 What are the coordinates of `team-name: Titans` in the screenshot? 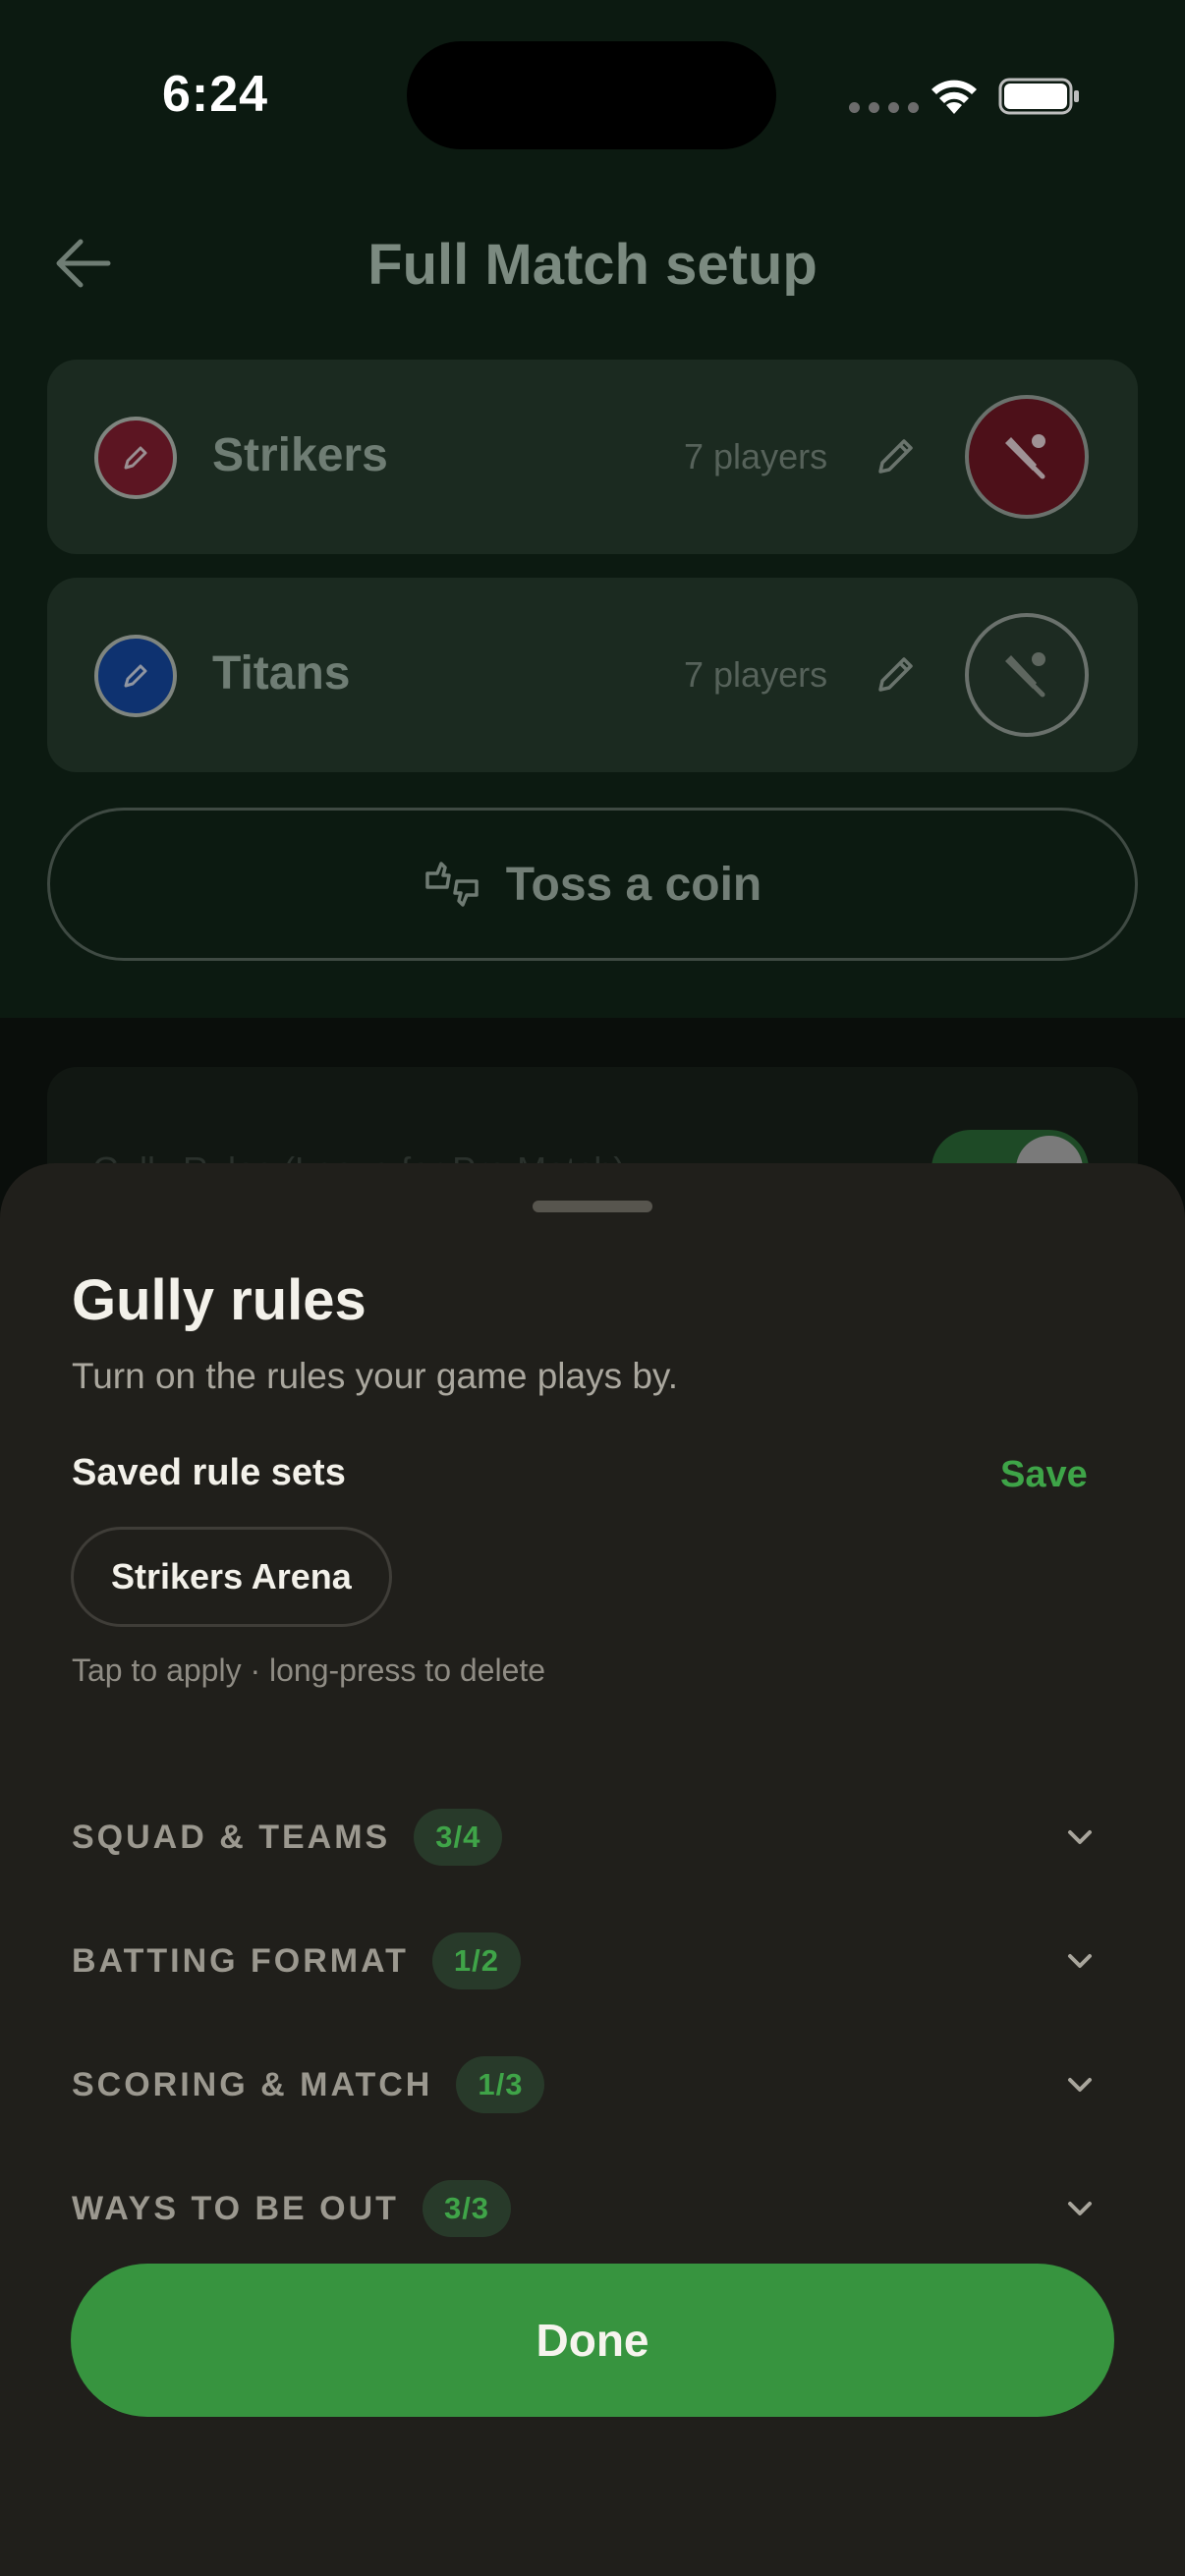 It's located at (282, 673).